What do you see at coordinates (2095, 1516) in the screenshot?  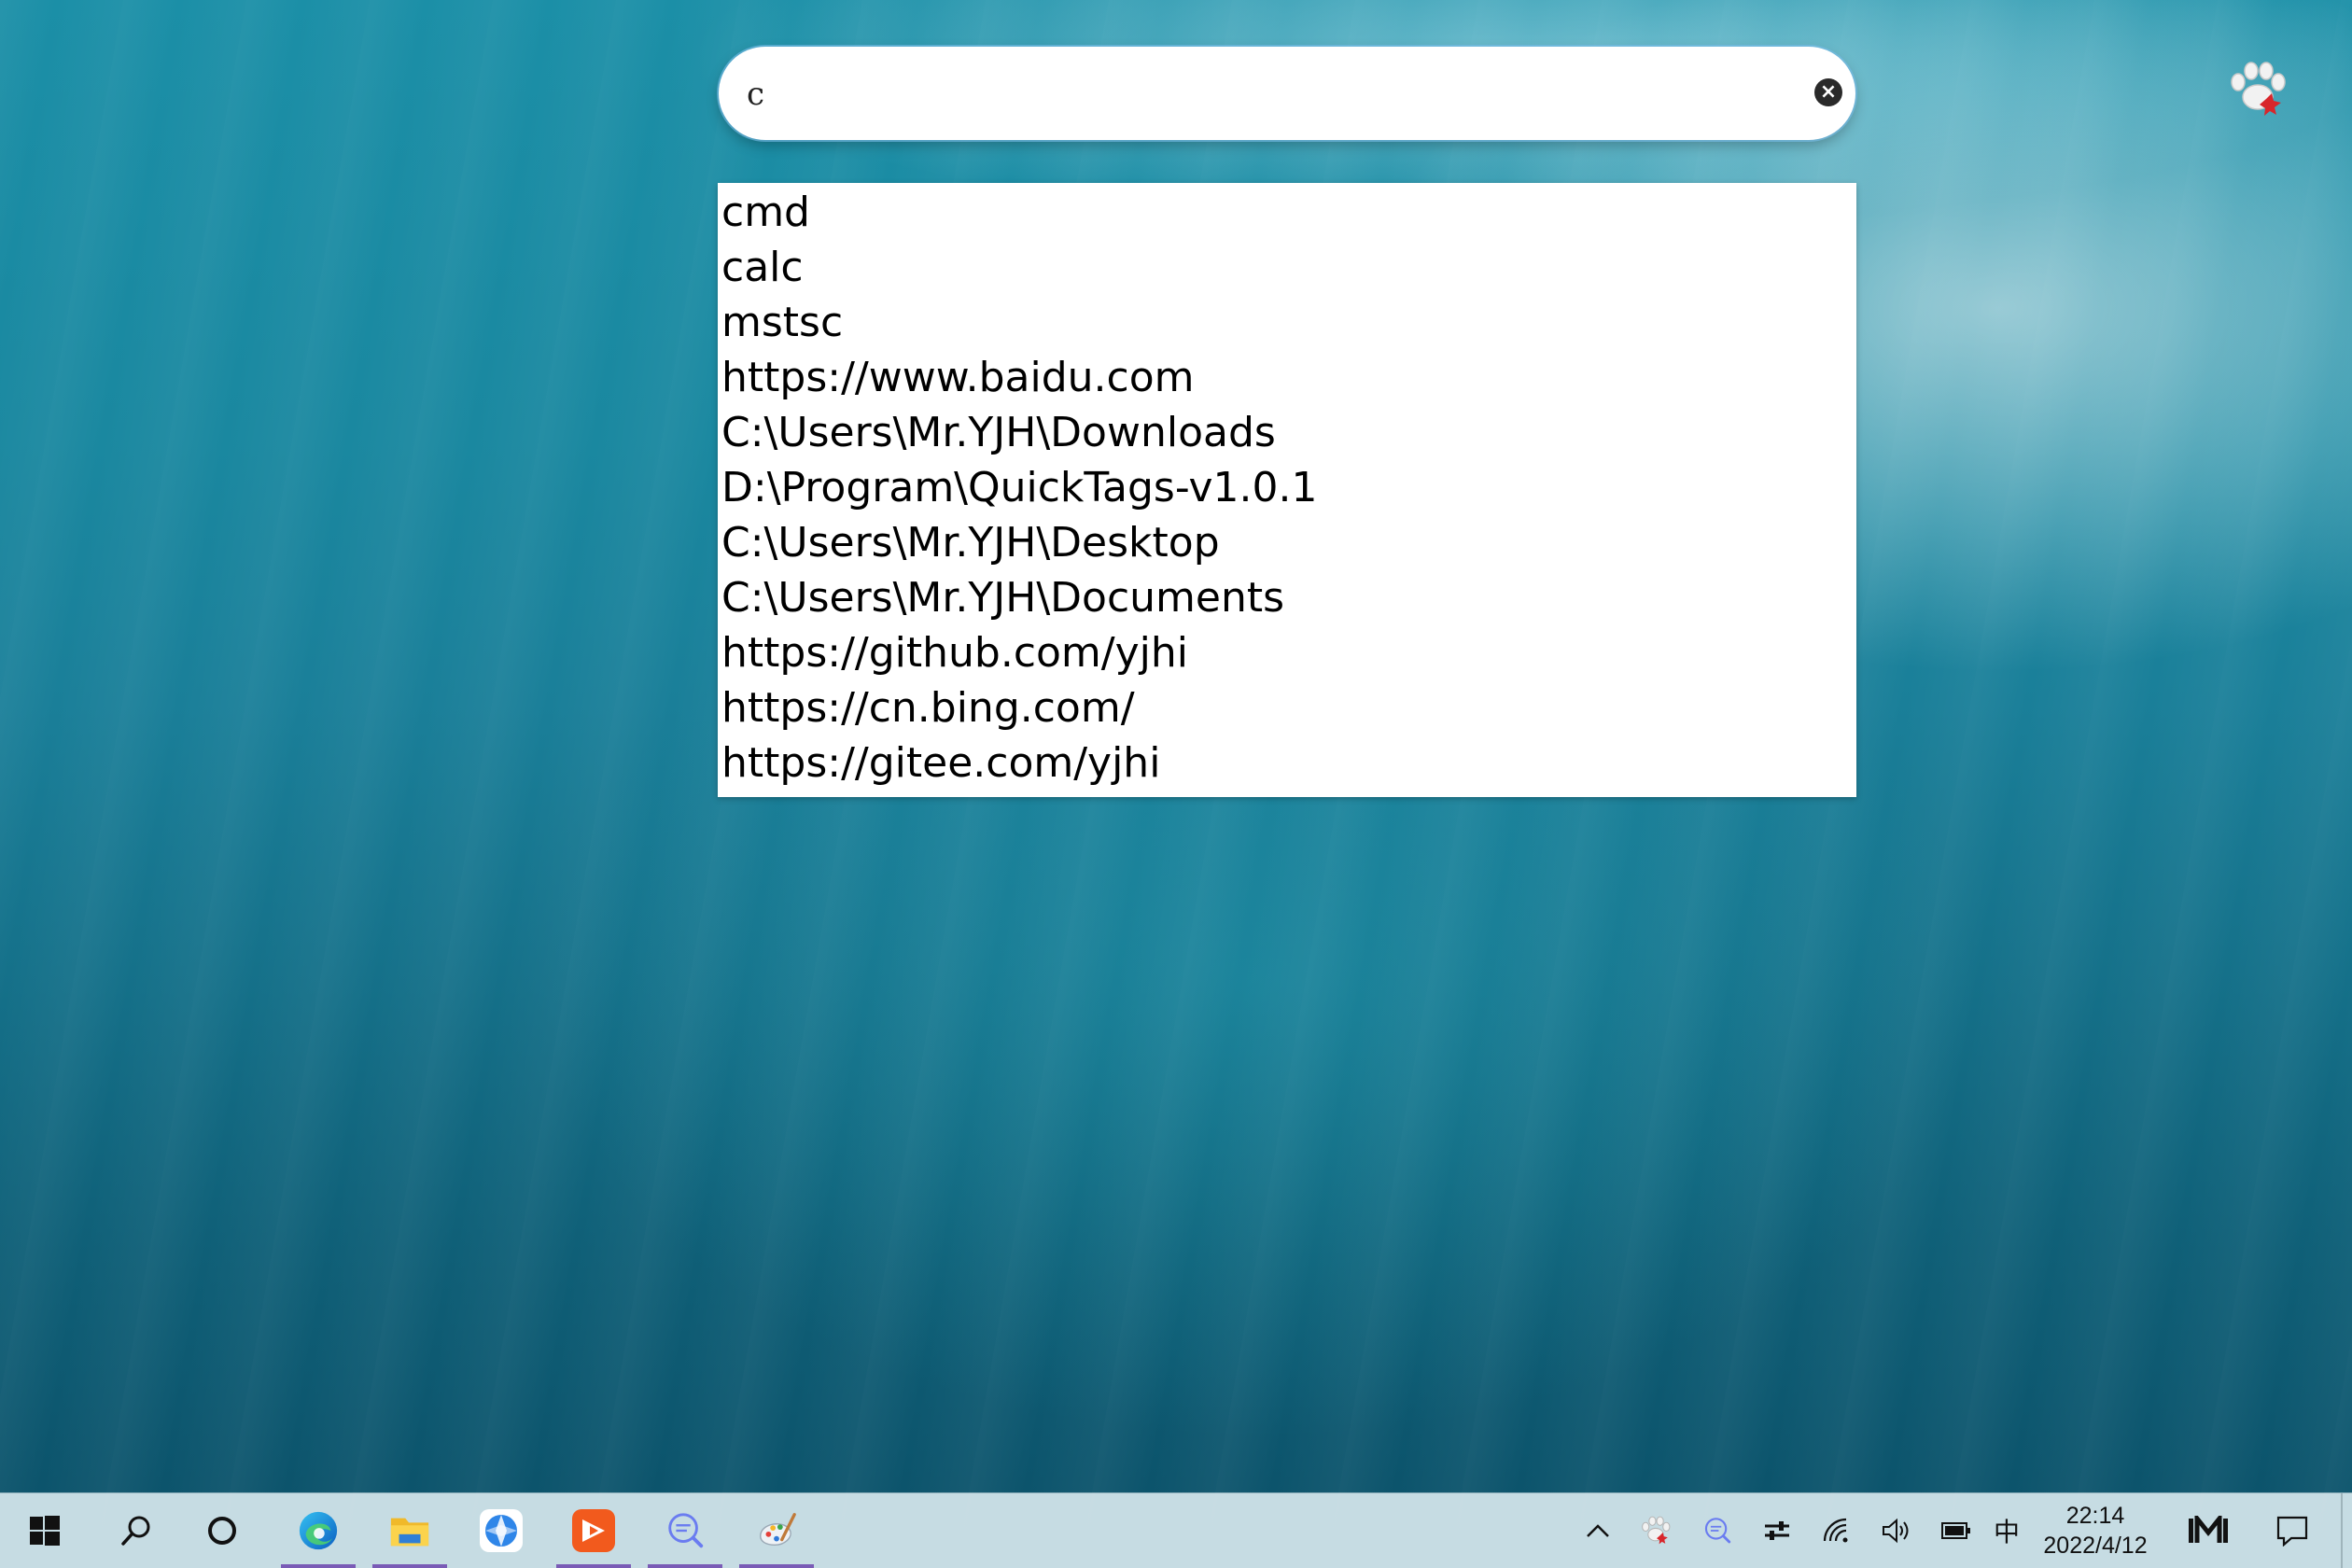 I see `clock-time: 22:14` at bounding box center [2095, 1516].